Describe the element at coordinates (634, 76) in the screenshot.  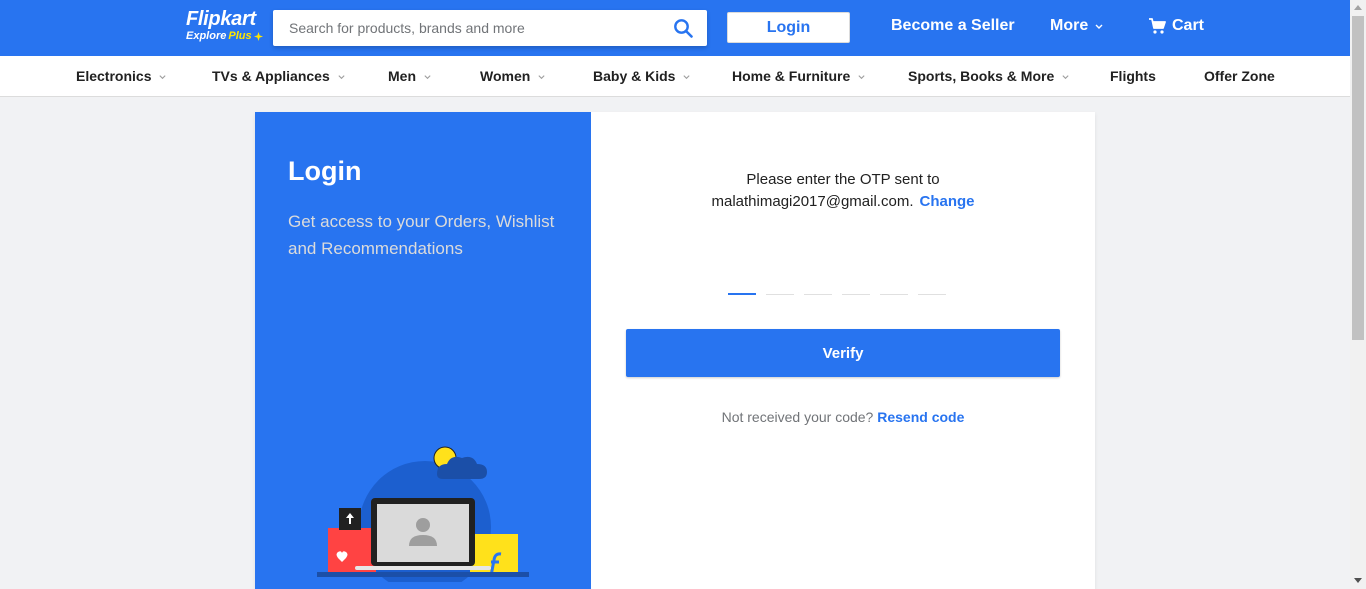
I see `category-label: Baby & Kids` at that location.